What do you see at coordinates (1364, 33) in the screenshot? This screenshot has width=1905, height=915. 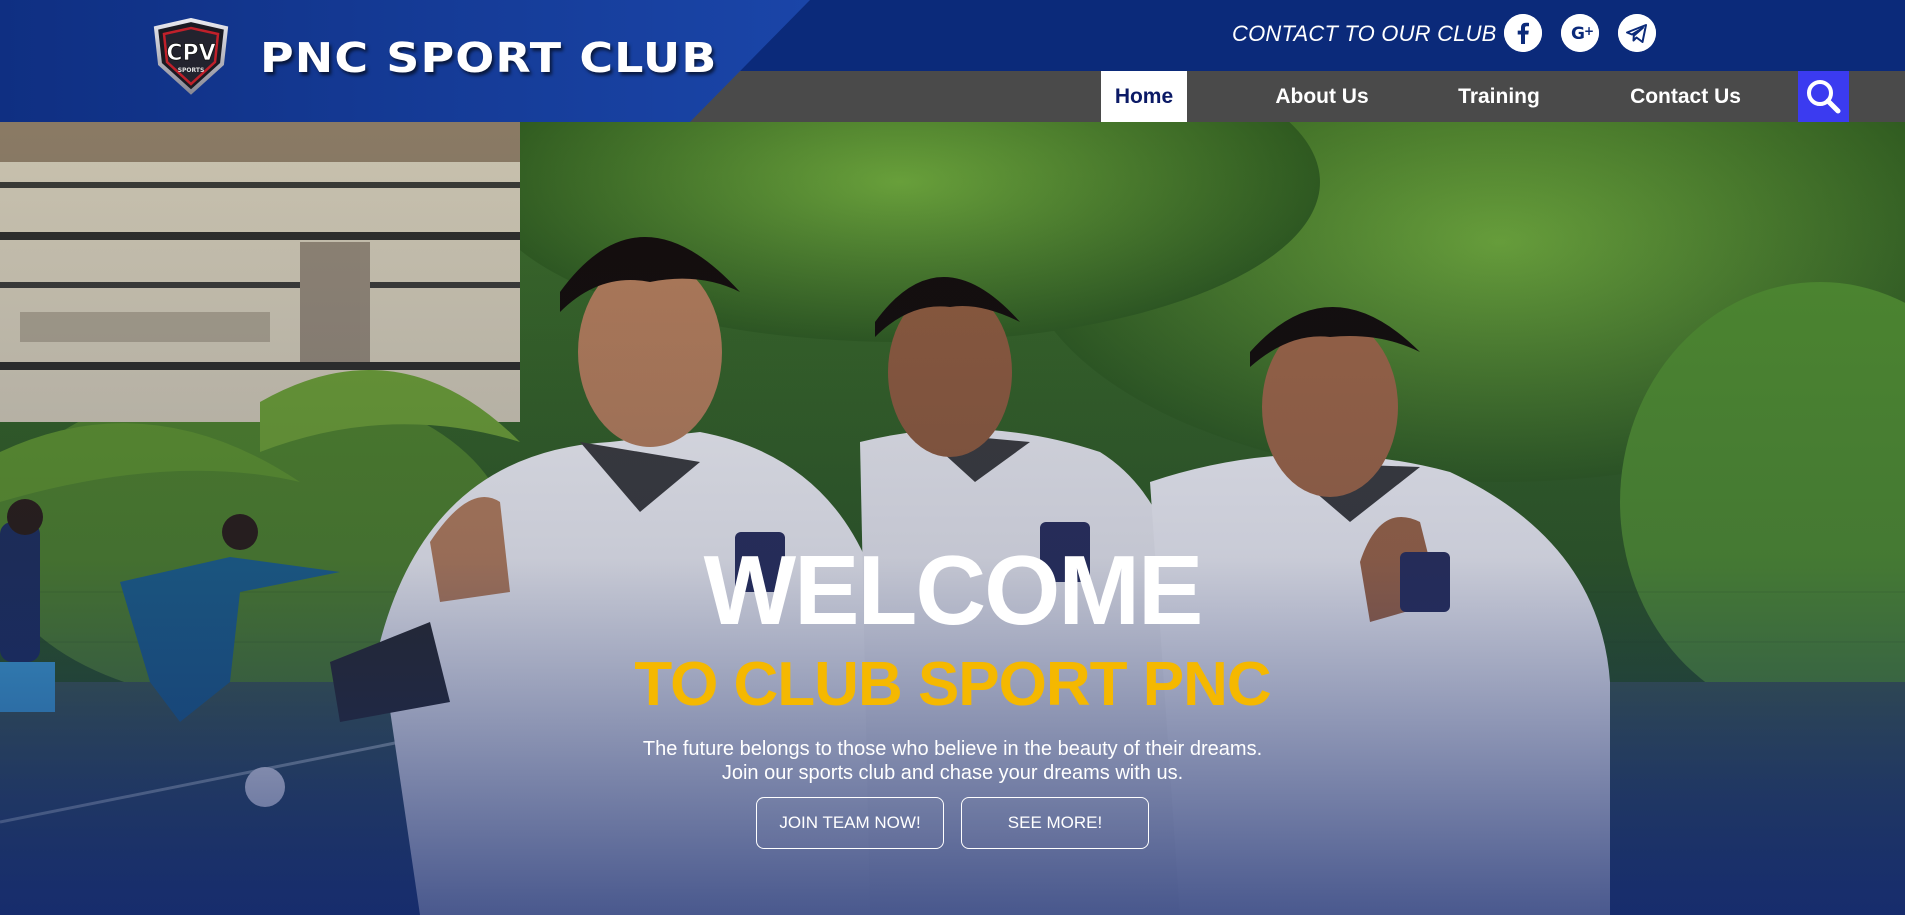 I see `contact-text: CONTACT TO OUR CLUB` at bounding box center [1364, 33].